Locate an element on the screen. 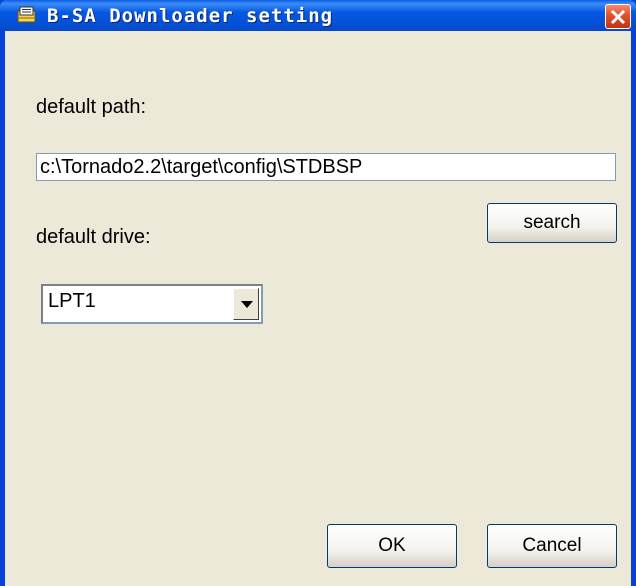 The height and width of the screenshot is (586, 636). close-icon is located at coordinates (618, 17).